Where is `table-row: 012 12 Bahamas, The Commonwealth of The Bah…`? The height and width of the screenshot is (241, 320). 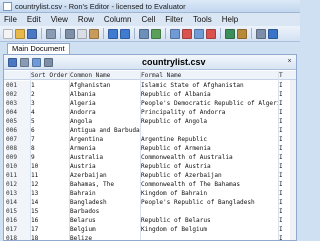 table-row: 012 12 Bahamas, The Commonwealth of The Bah… is located at coordinates (150, 184).